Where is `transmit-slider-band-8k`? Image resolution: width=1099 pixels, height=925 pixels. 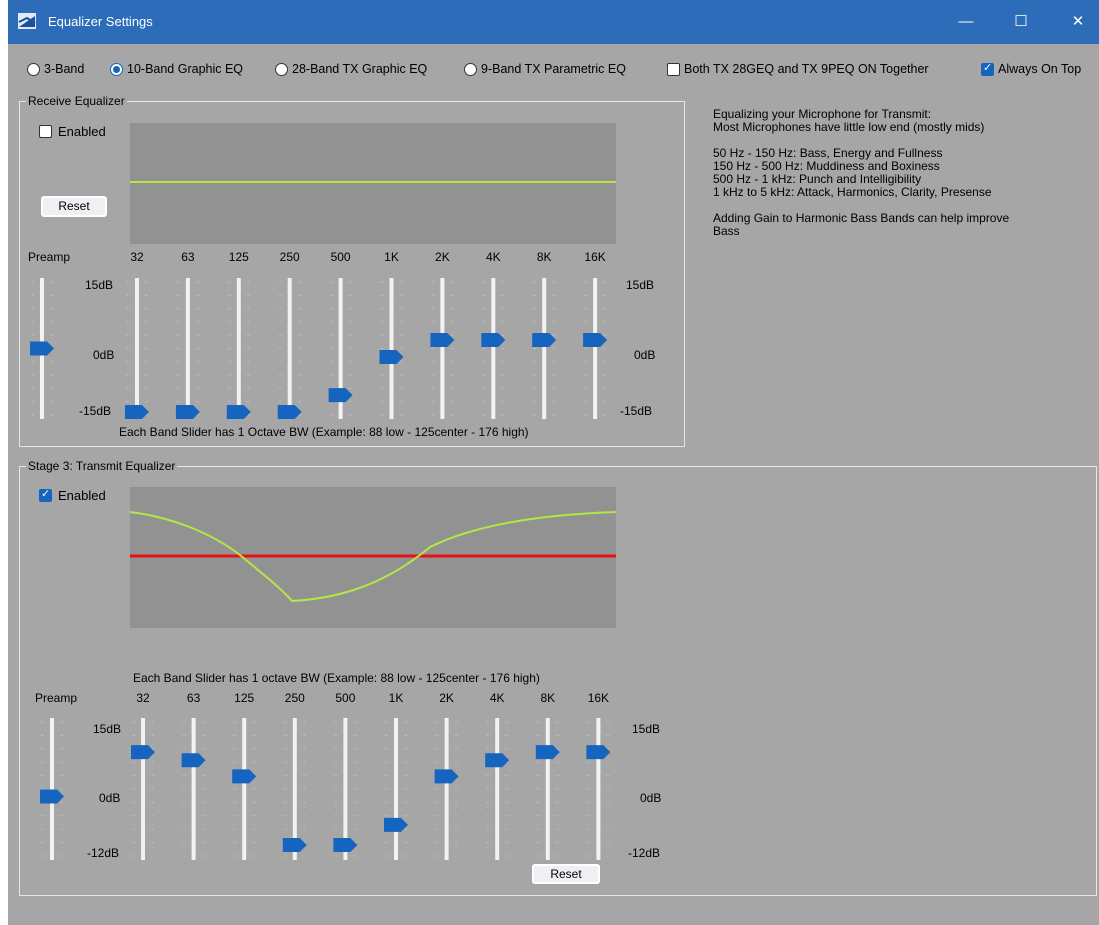 transmit-slider-band-8k is located at coordinates (547, 789).